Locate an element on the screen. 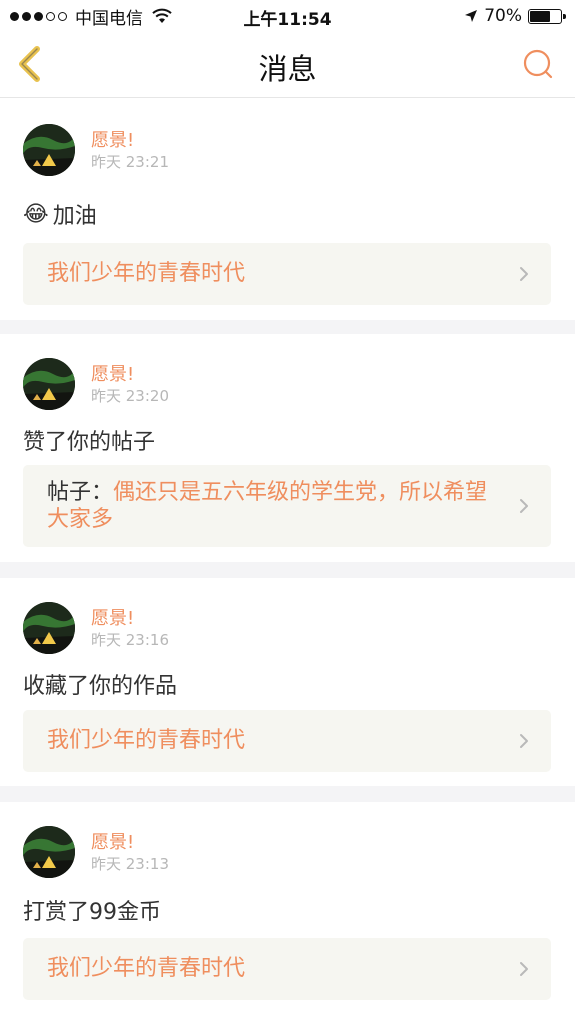 This screenshot has width=575, height=1024. search-icon is located at coordinates (538, 64).